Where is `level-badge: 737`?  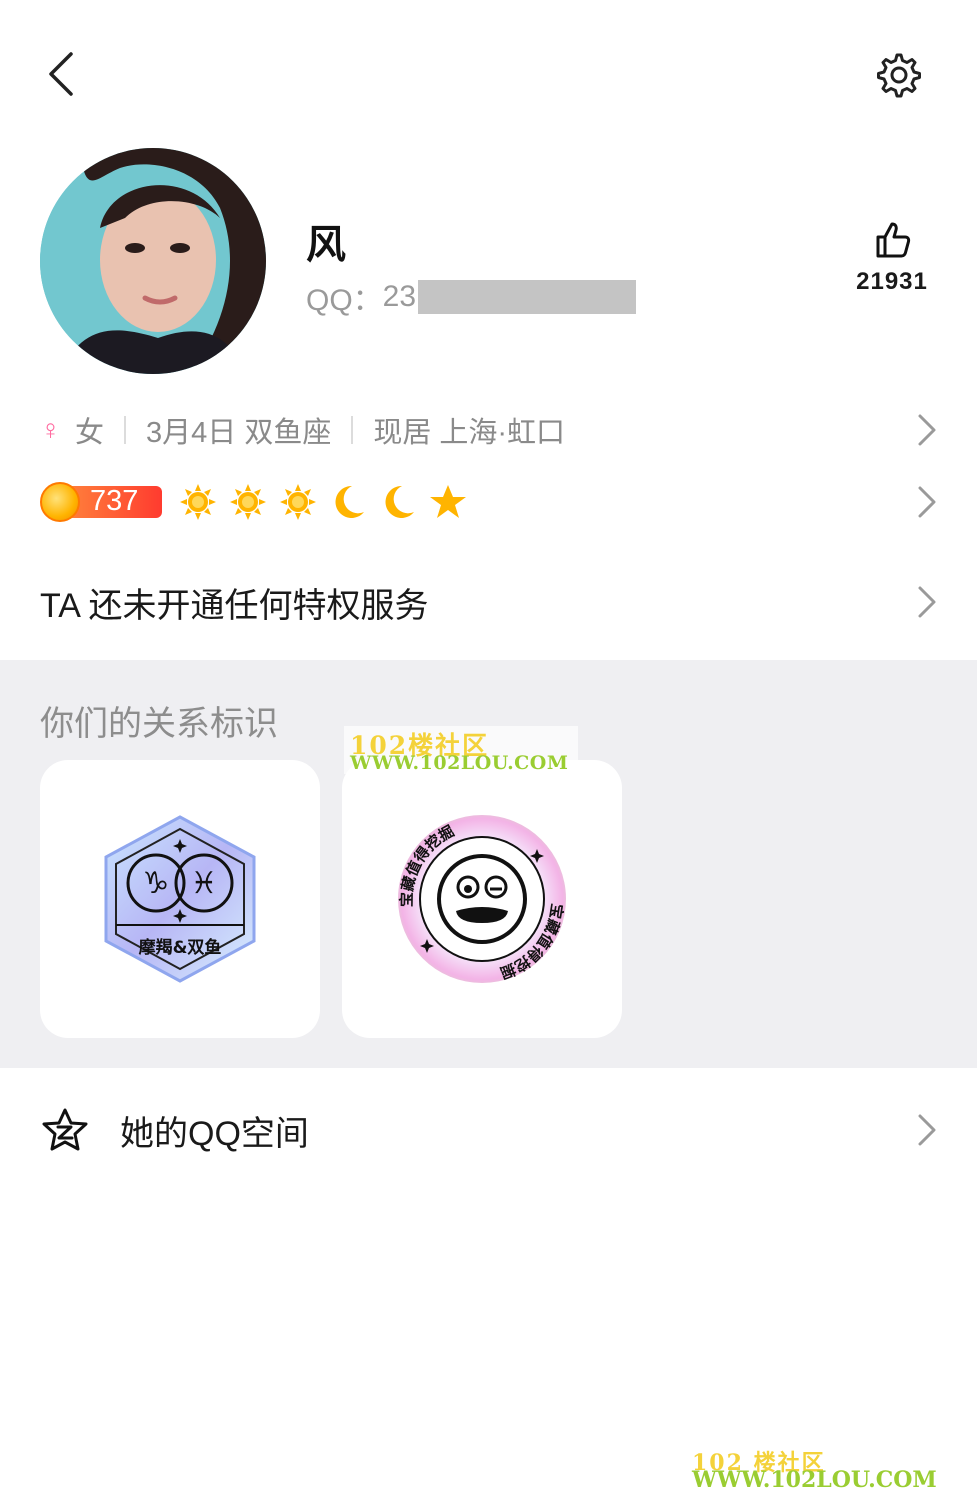 level-badge: 737 is located at coordinates (101, 502).